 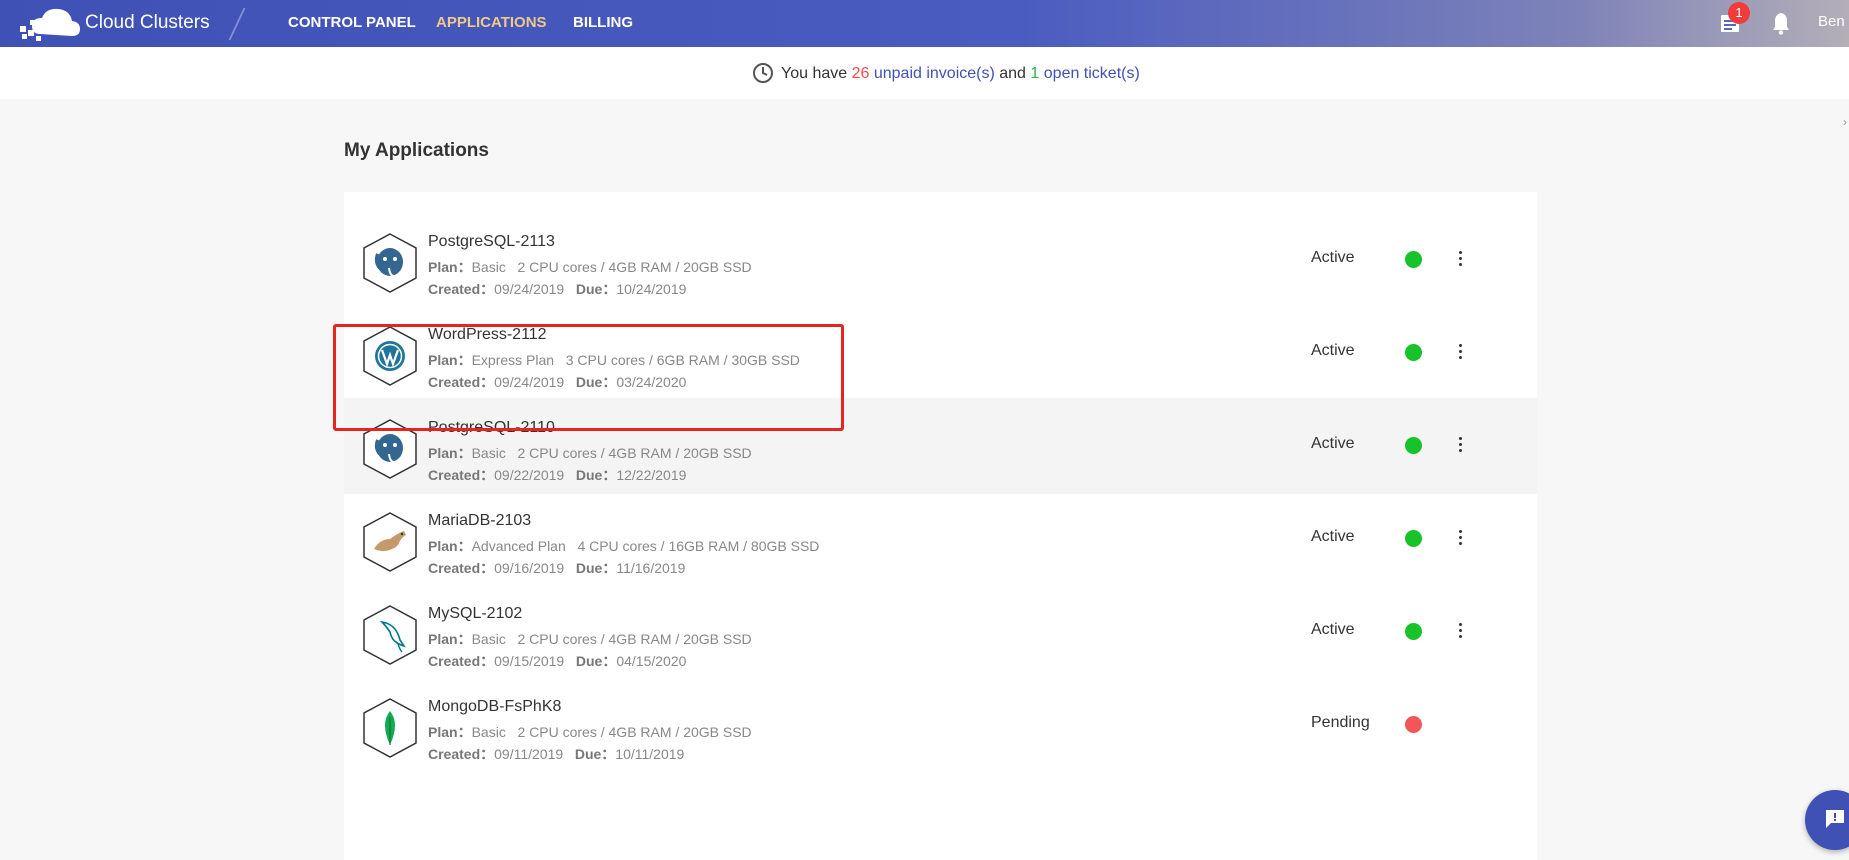 What do you see at coordinates (529, 568) in the screenshot?
I see `created-date: 09/16/2019` at bounding box center [529, 568].